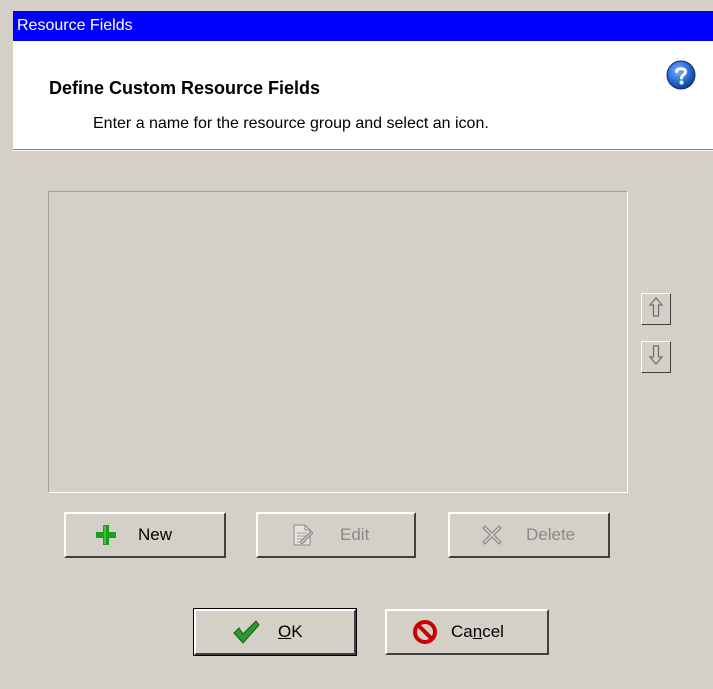  What do you see at coordinates (302, 535) in the screenshot?
I see `edit-document-icon` at bounding box center [302, 535].